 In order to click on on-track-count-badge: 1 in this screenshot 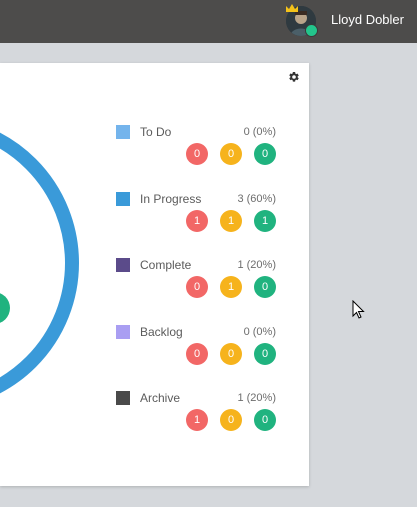, I will do `click(265, 221)`.